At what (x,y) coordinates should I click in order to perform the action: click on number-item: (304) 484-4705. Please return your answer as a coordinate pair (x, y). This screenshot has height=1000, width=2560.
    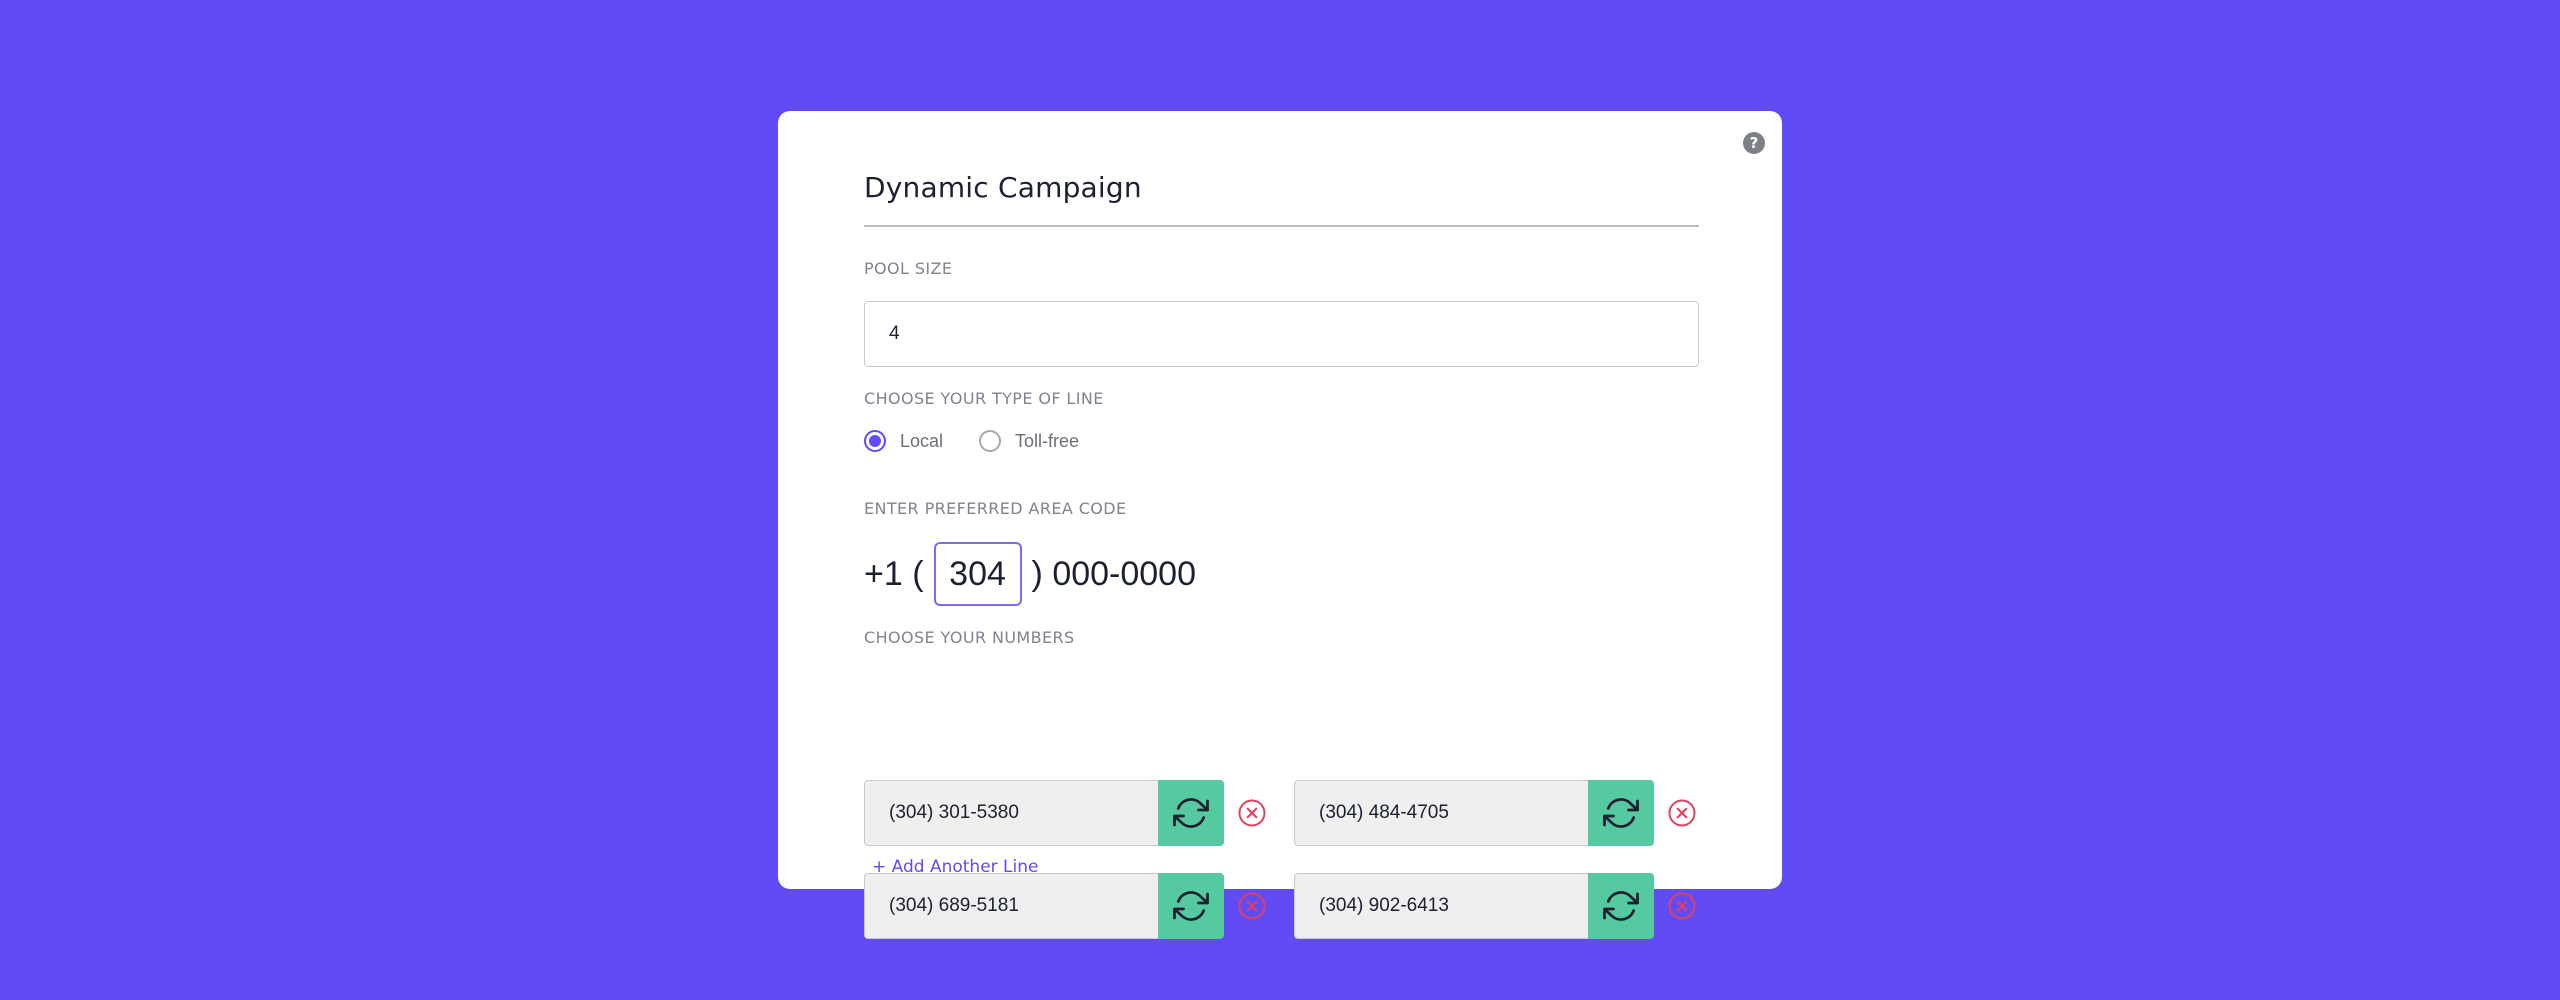
    Looking at the image, I should click on (1496, 813).